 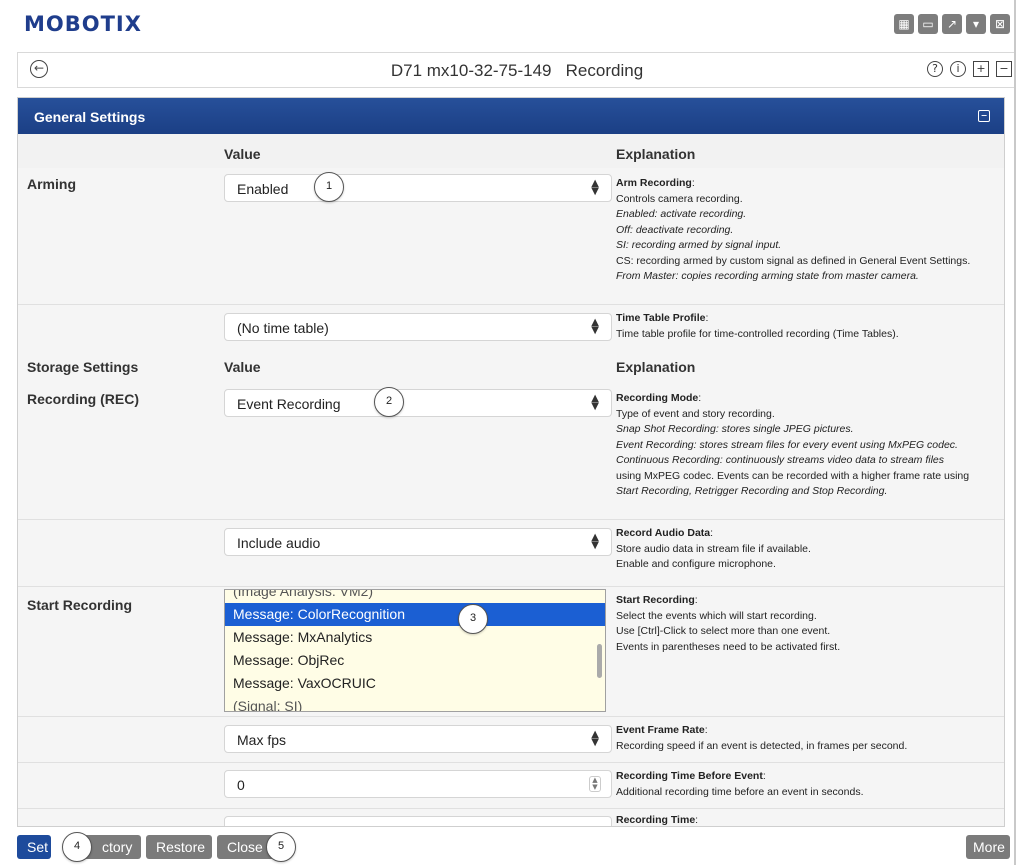 I want to click on recording-time-row: Recording Time:, so click(x=511, y=817).